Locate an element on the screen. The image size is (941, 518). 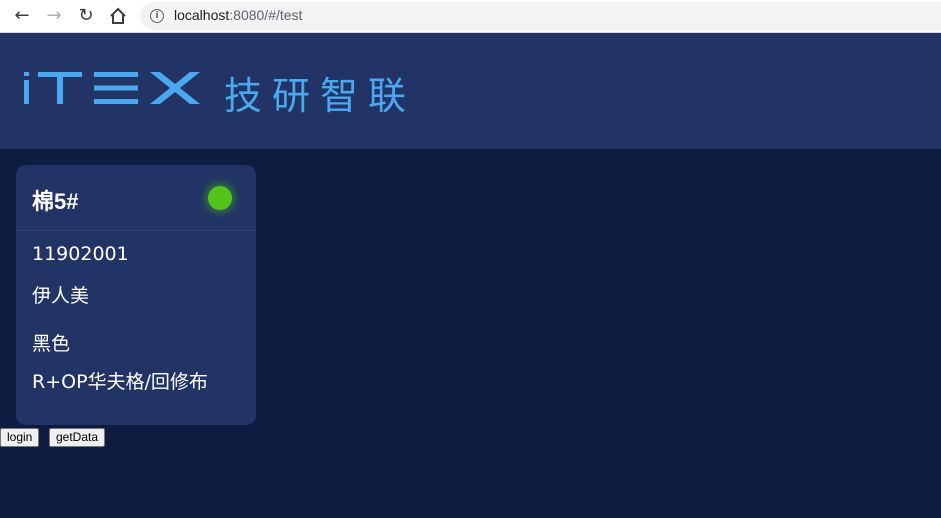
brand-name: 技研智联 is located at coordinates (320, 96).